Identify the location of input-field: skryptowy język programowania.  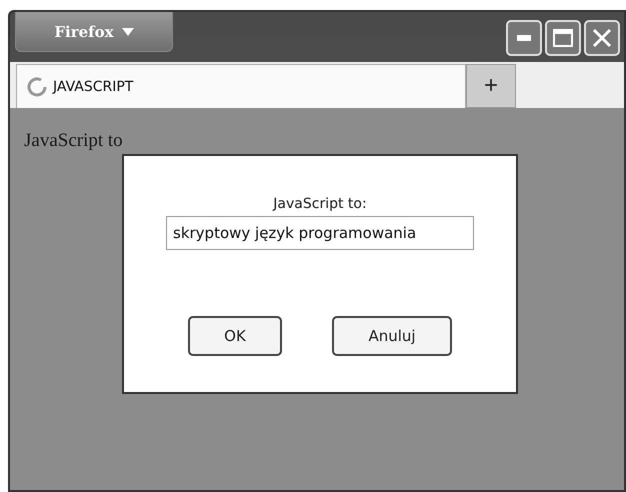
(320, 233).